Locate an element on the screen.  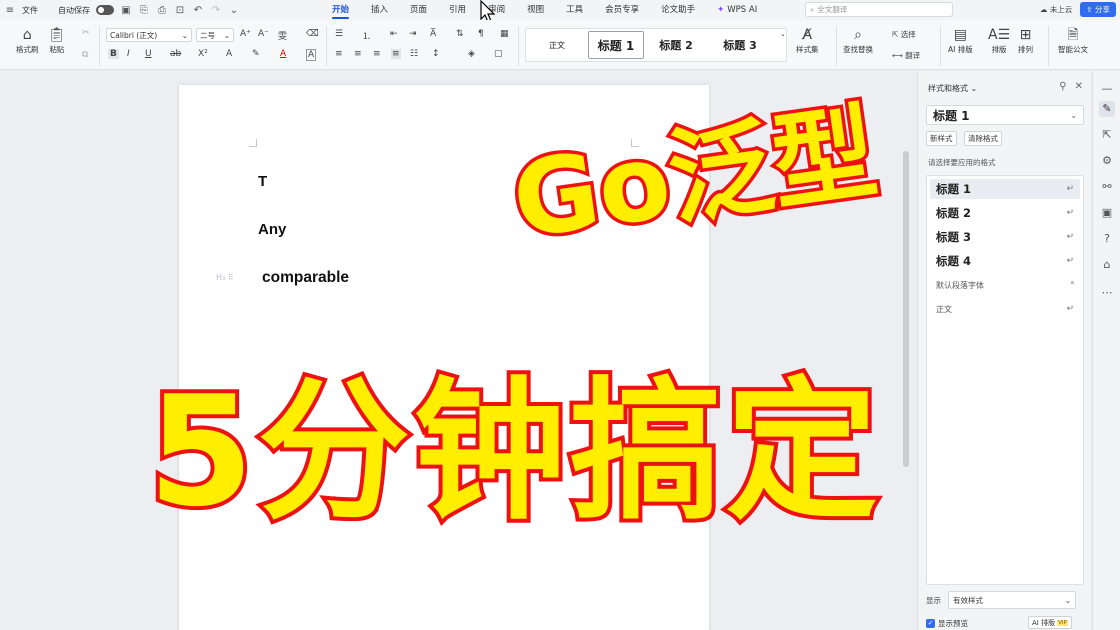
undo-icon: ↶ is located at coordinates (198, 10).